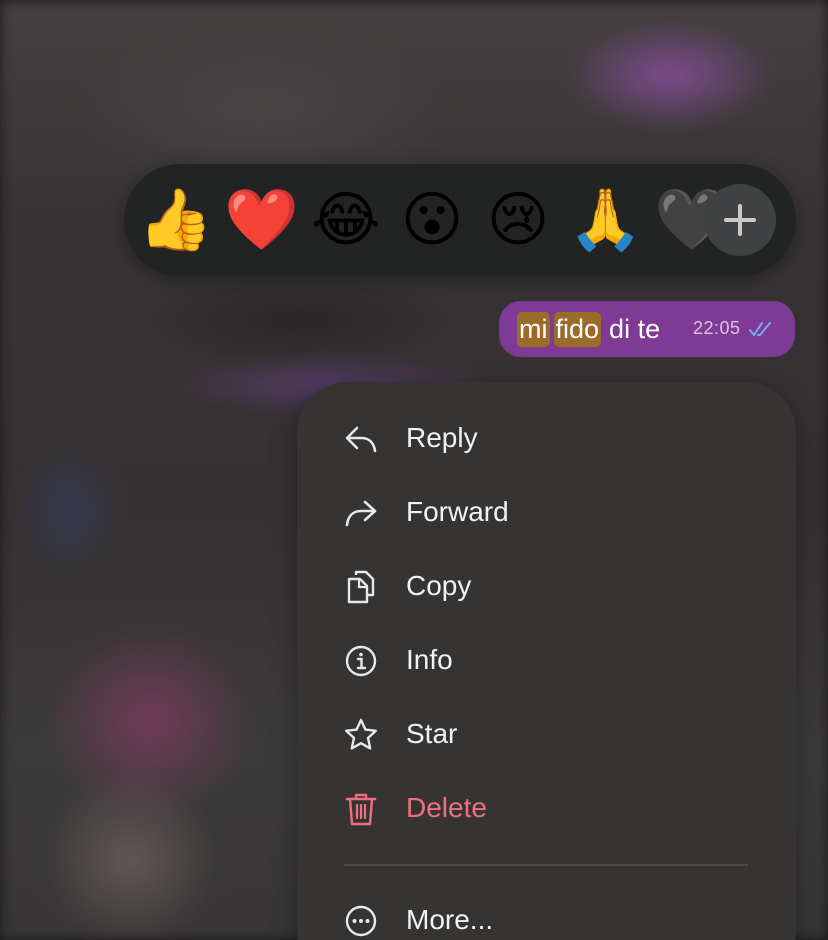 The height and width of the screenshot is (940, 828). I want to click on menu-item-star: Star, so click(546, 735).